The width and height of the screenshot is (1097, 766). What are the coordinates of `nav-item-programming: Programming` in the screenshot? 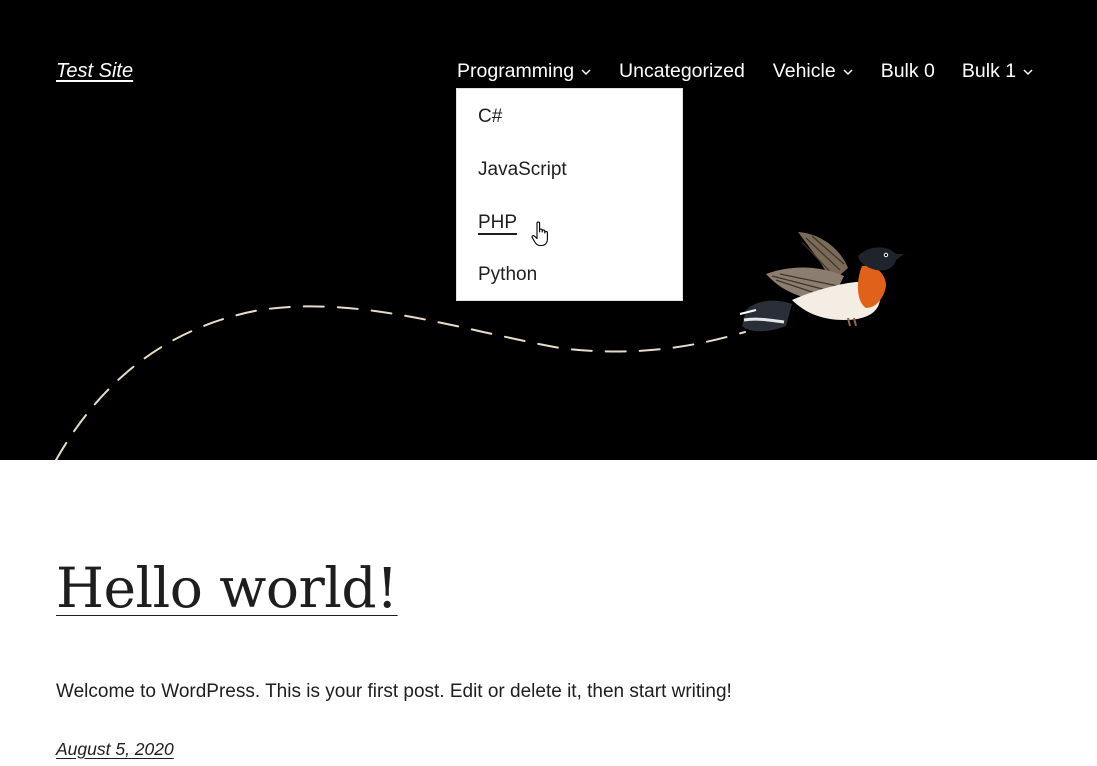 It's located at (524, 71).